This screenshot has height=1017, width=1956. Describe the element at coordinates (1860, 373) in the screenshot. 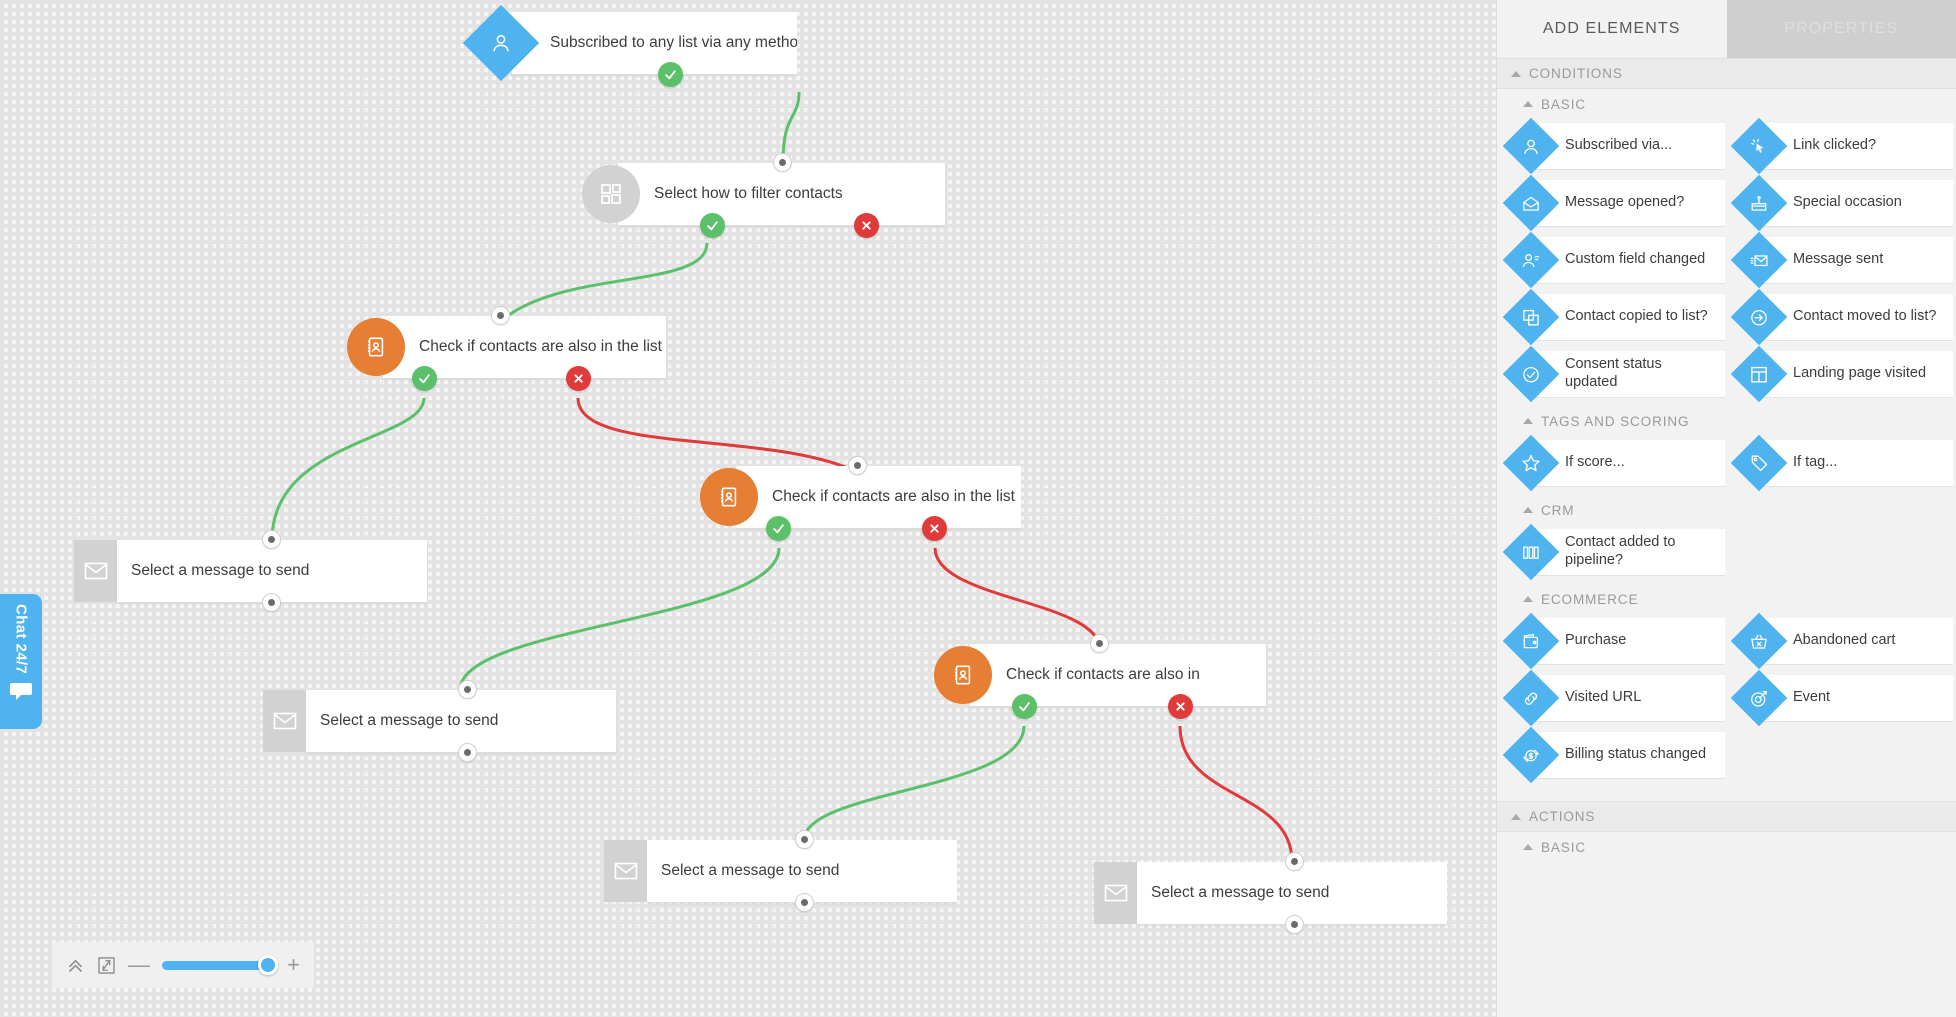

I see `tile-label: Landing page visited` at that location.